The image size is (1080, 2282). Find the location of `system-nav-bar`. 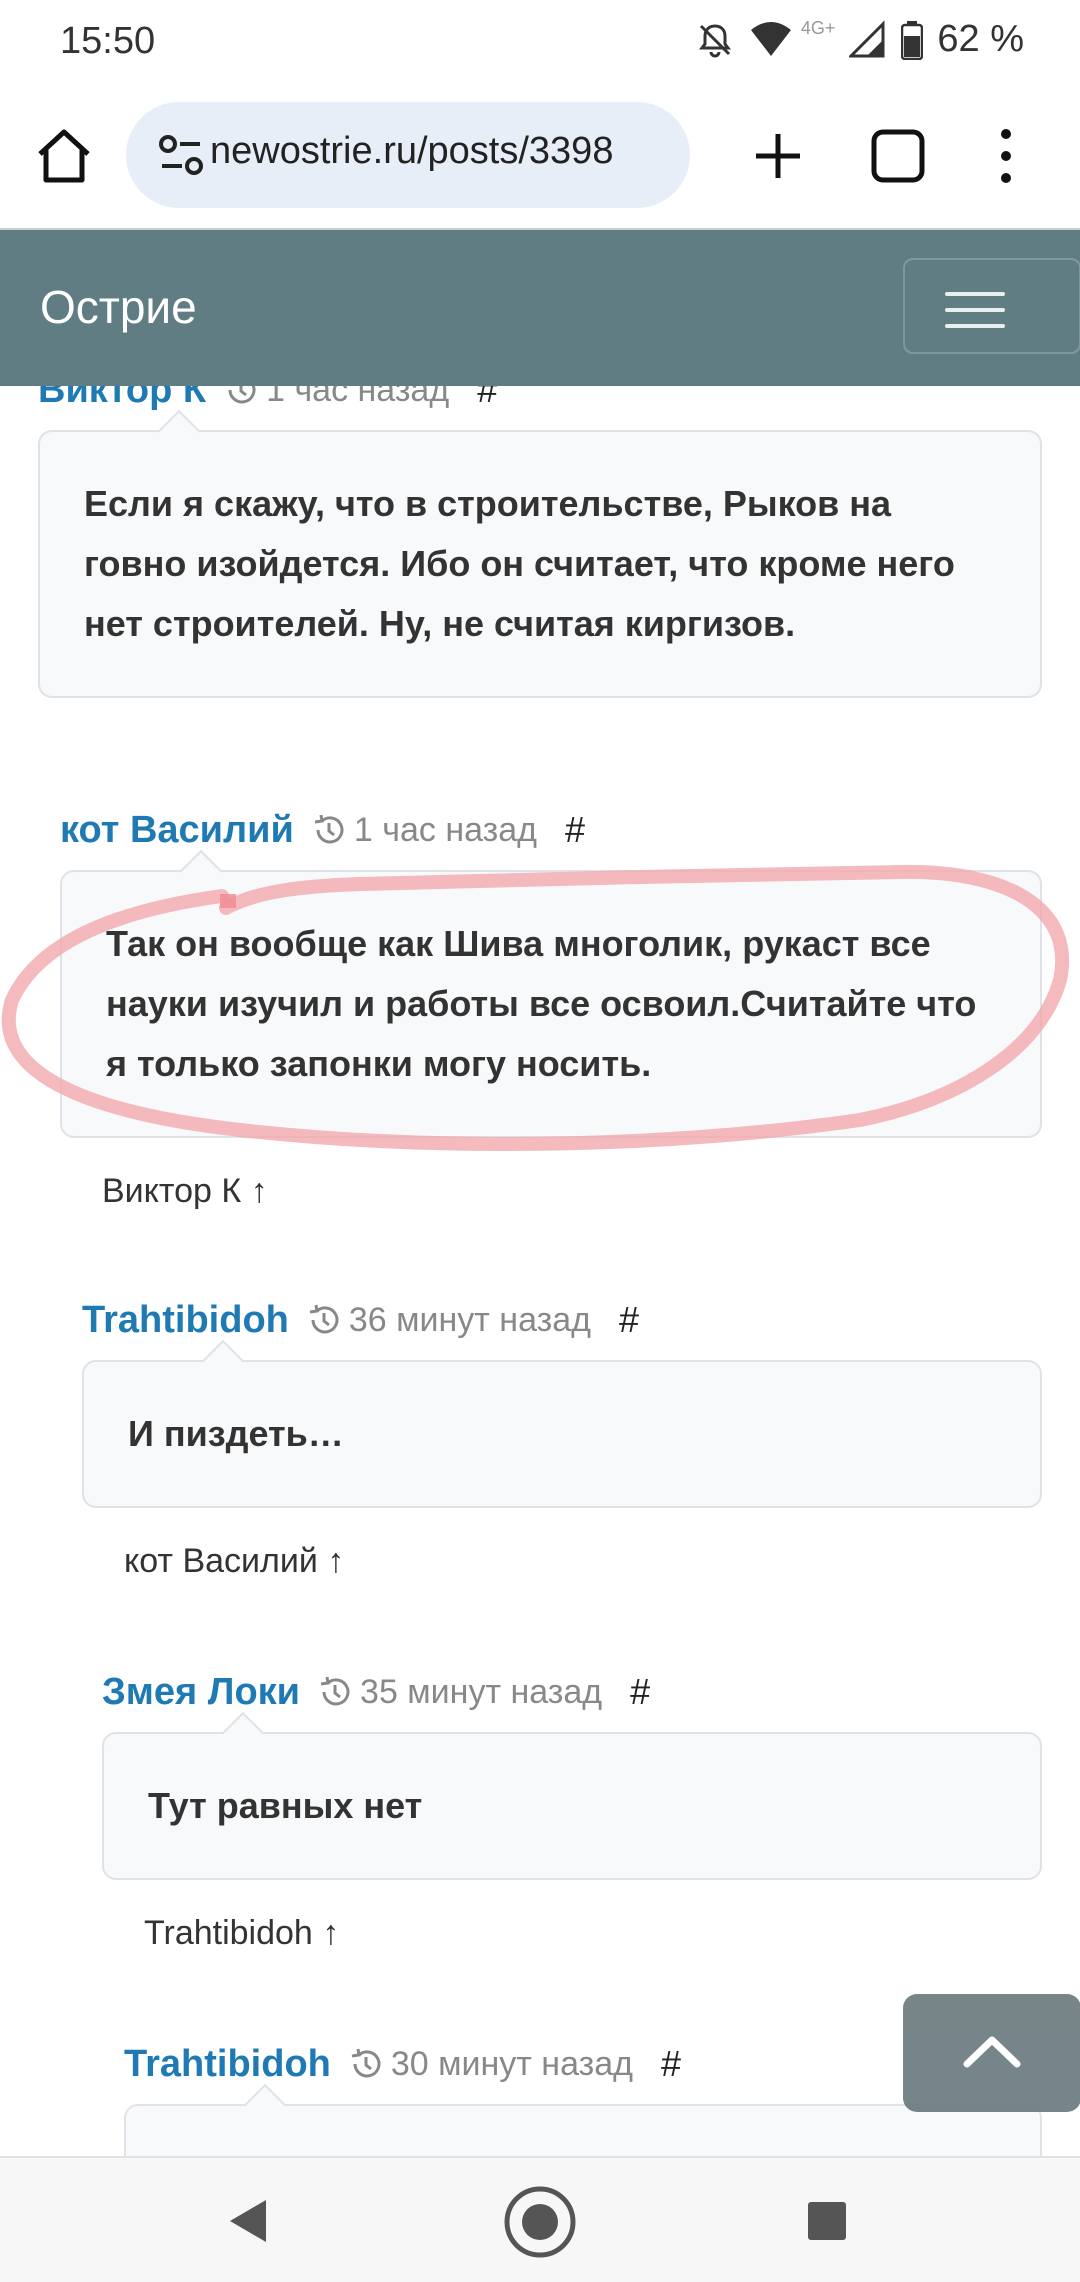

system-nav-bar is located at coordinates (540, 2219).